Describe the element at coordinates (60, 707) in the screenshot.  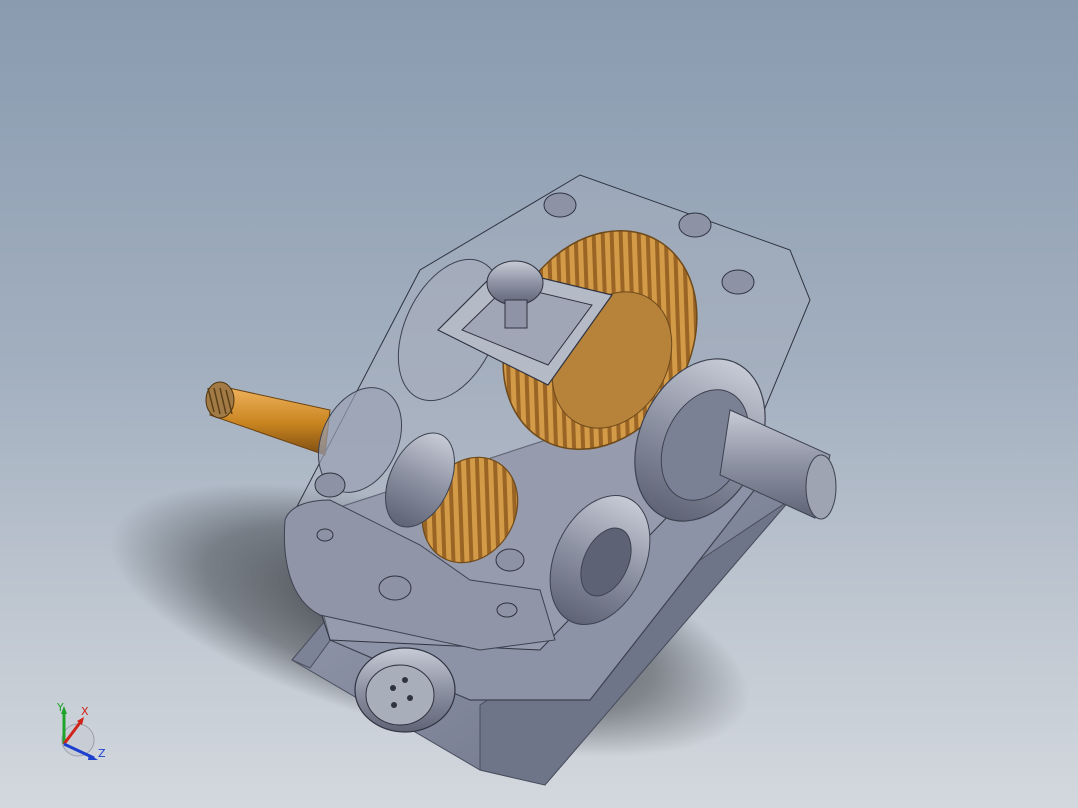
I see `triad-y-label: Y` at that location.